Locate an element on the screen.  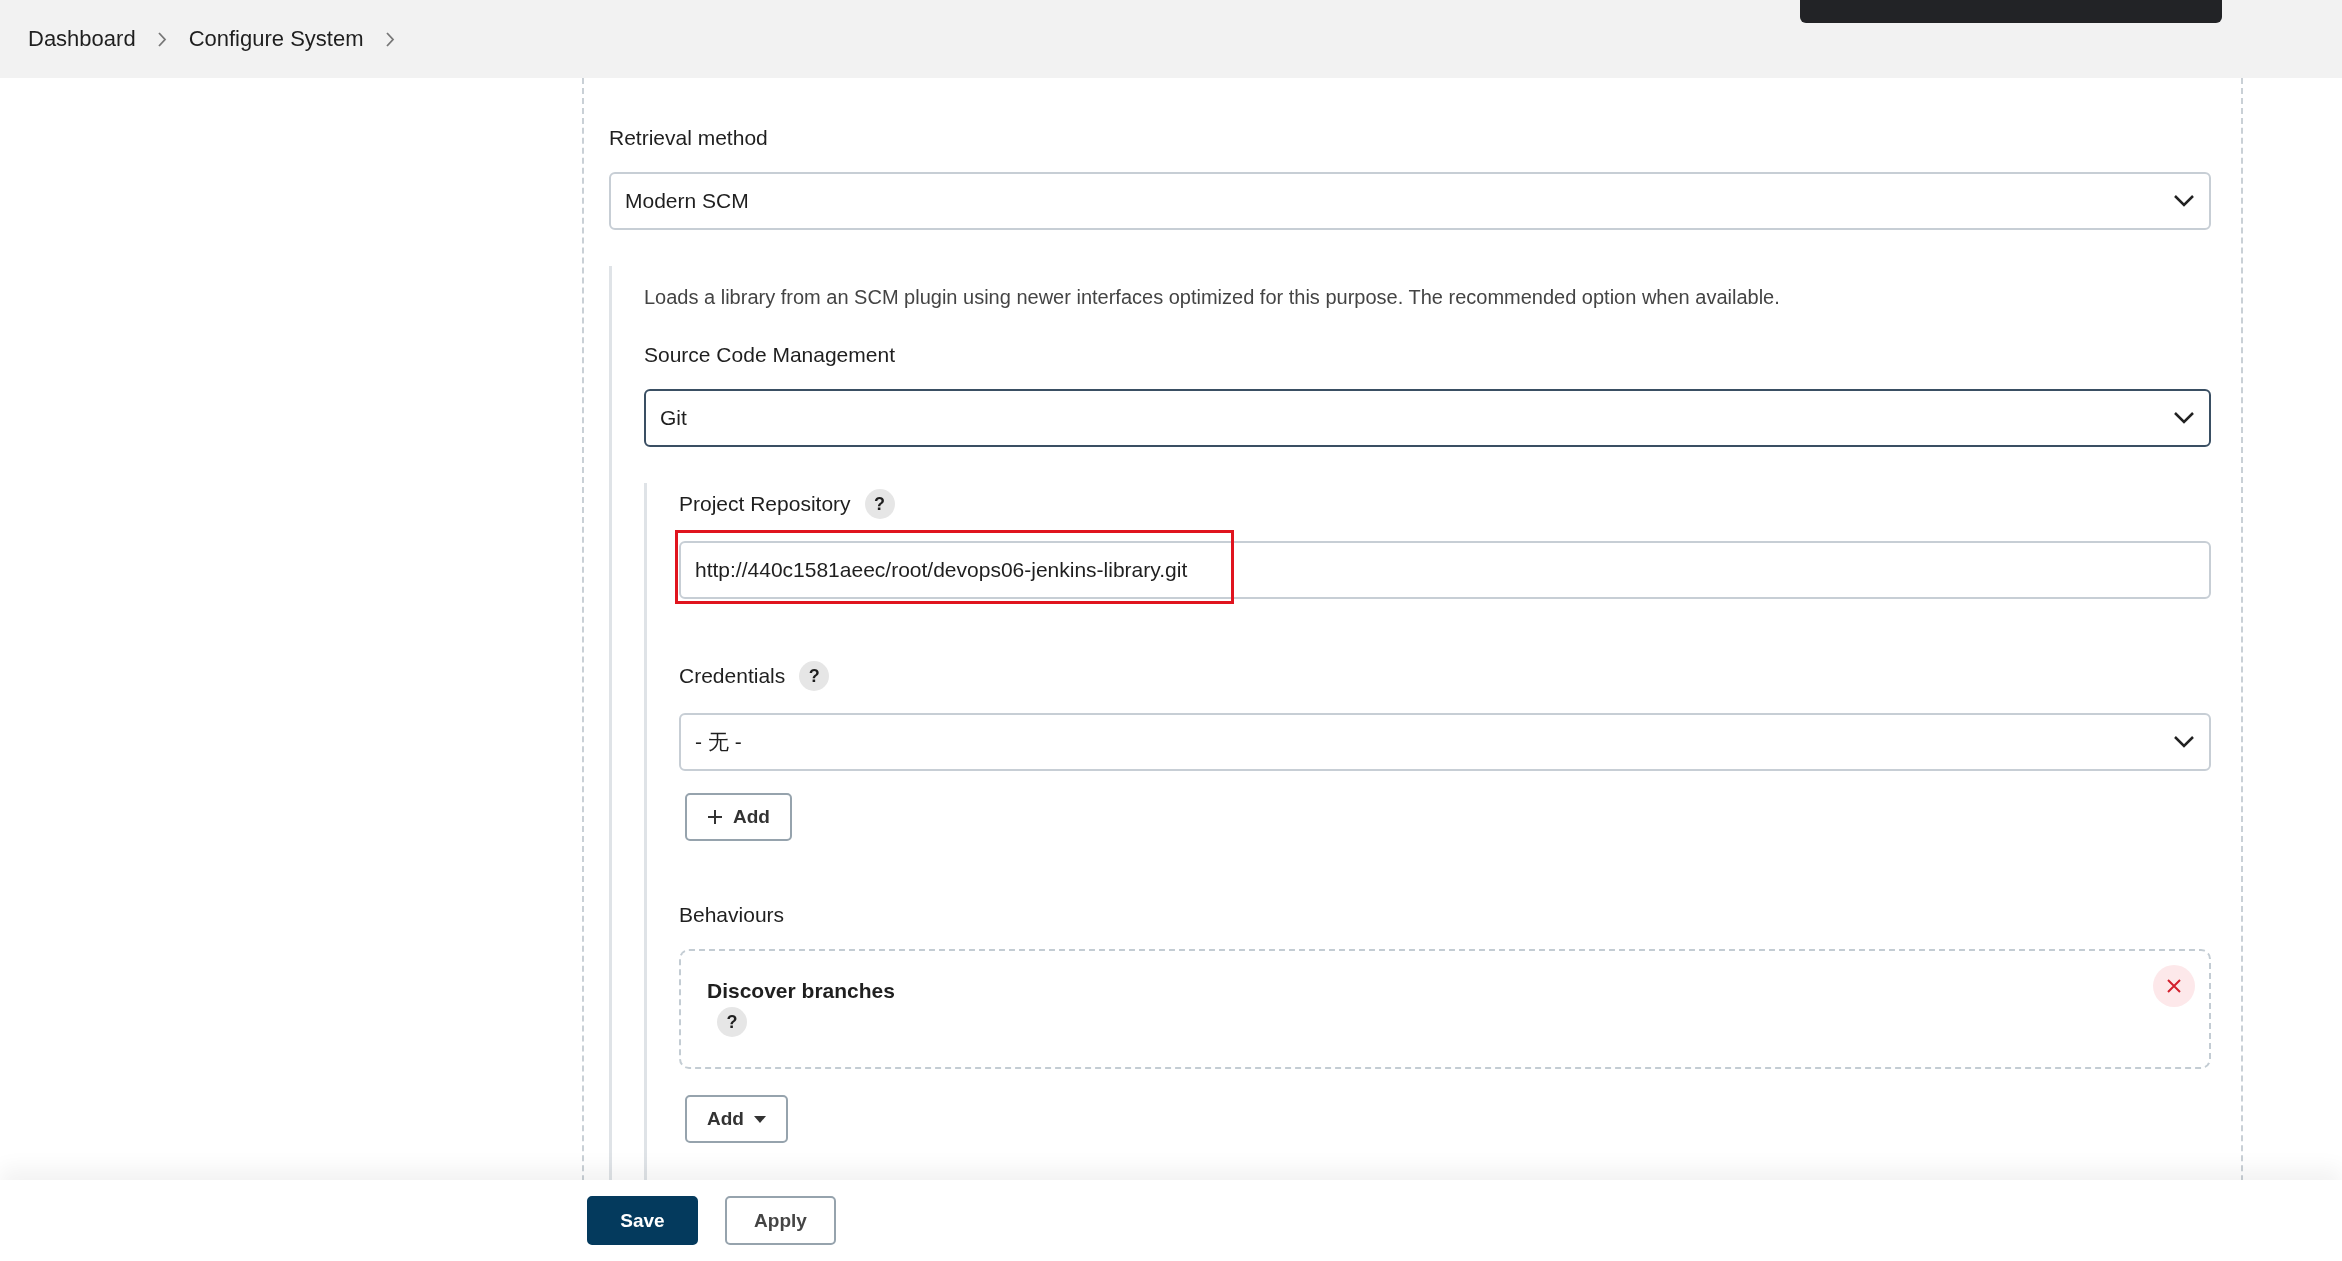
retrieval-select: Modern SCM is located at coordinates (1410, 201).